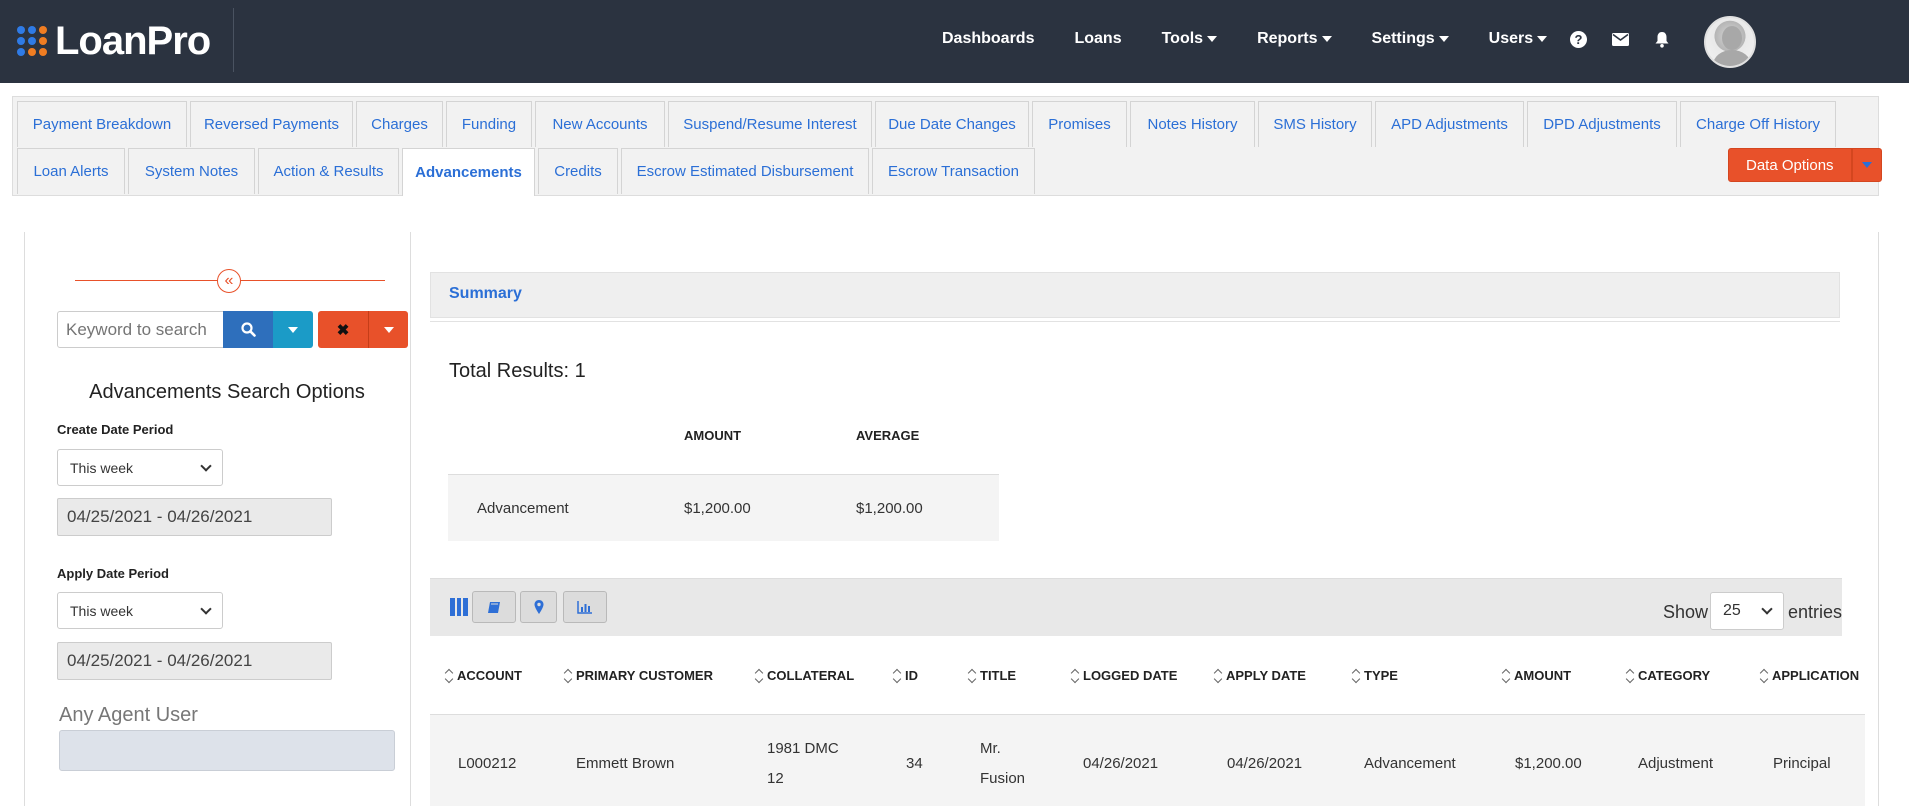 The width and height of the screenshot is (1909, 806). Describe the element at coordinates (1259, 675) in the screenshot. I see `column-apply-date: APPLY DATE` at that location.